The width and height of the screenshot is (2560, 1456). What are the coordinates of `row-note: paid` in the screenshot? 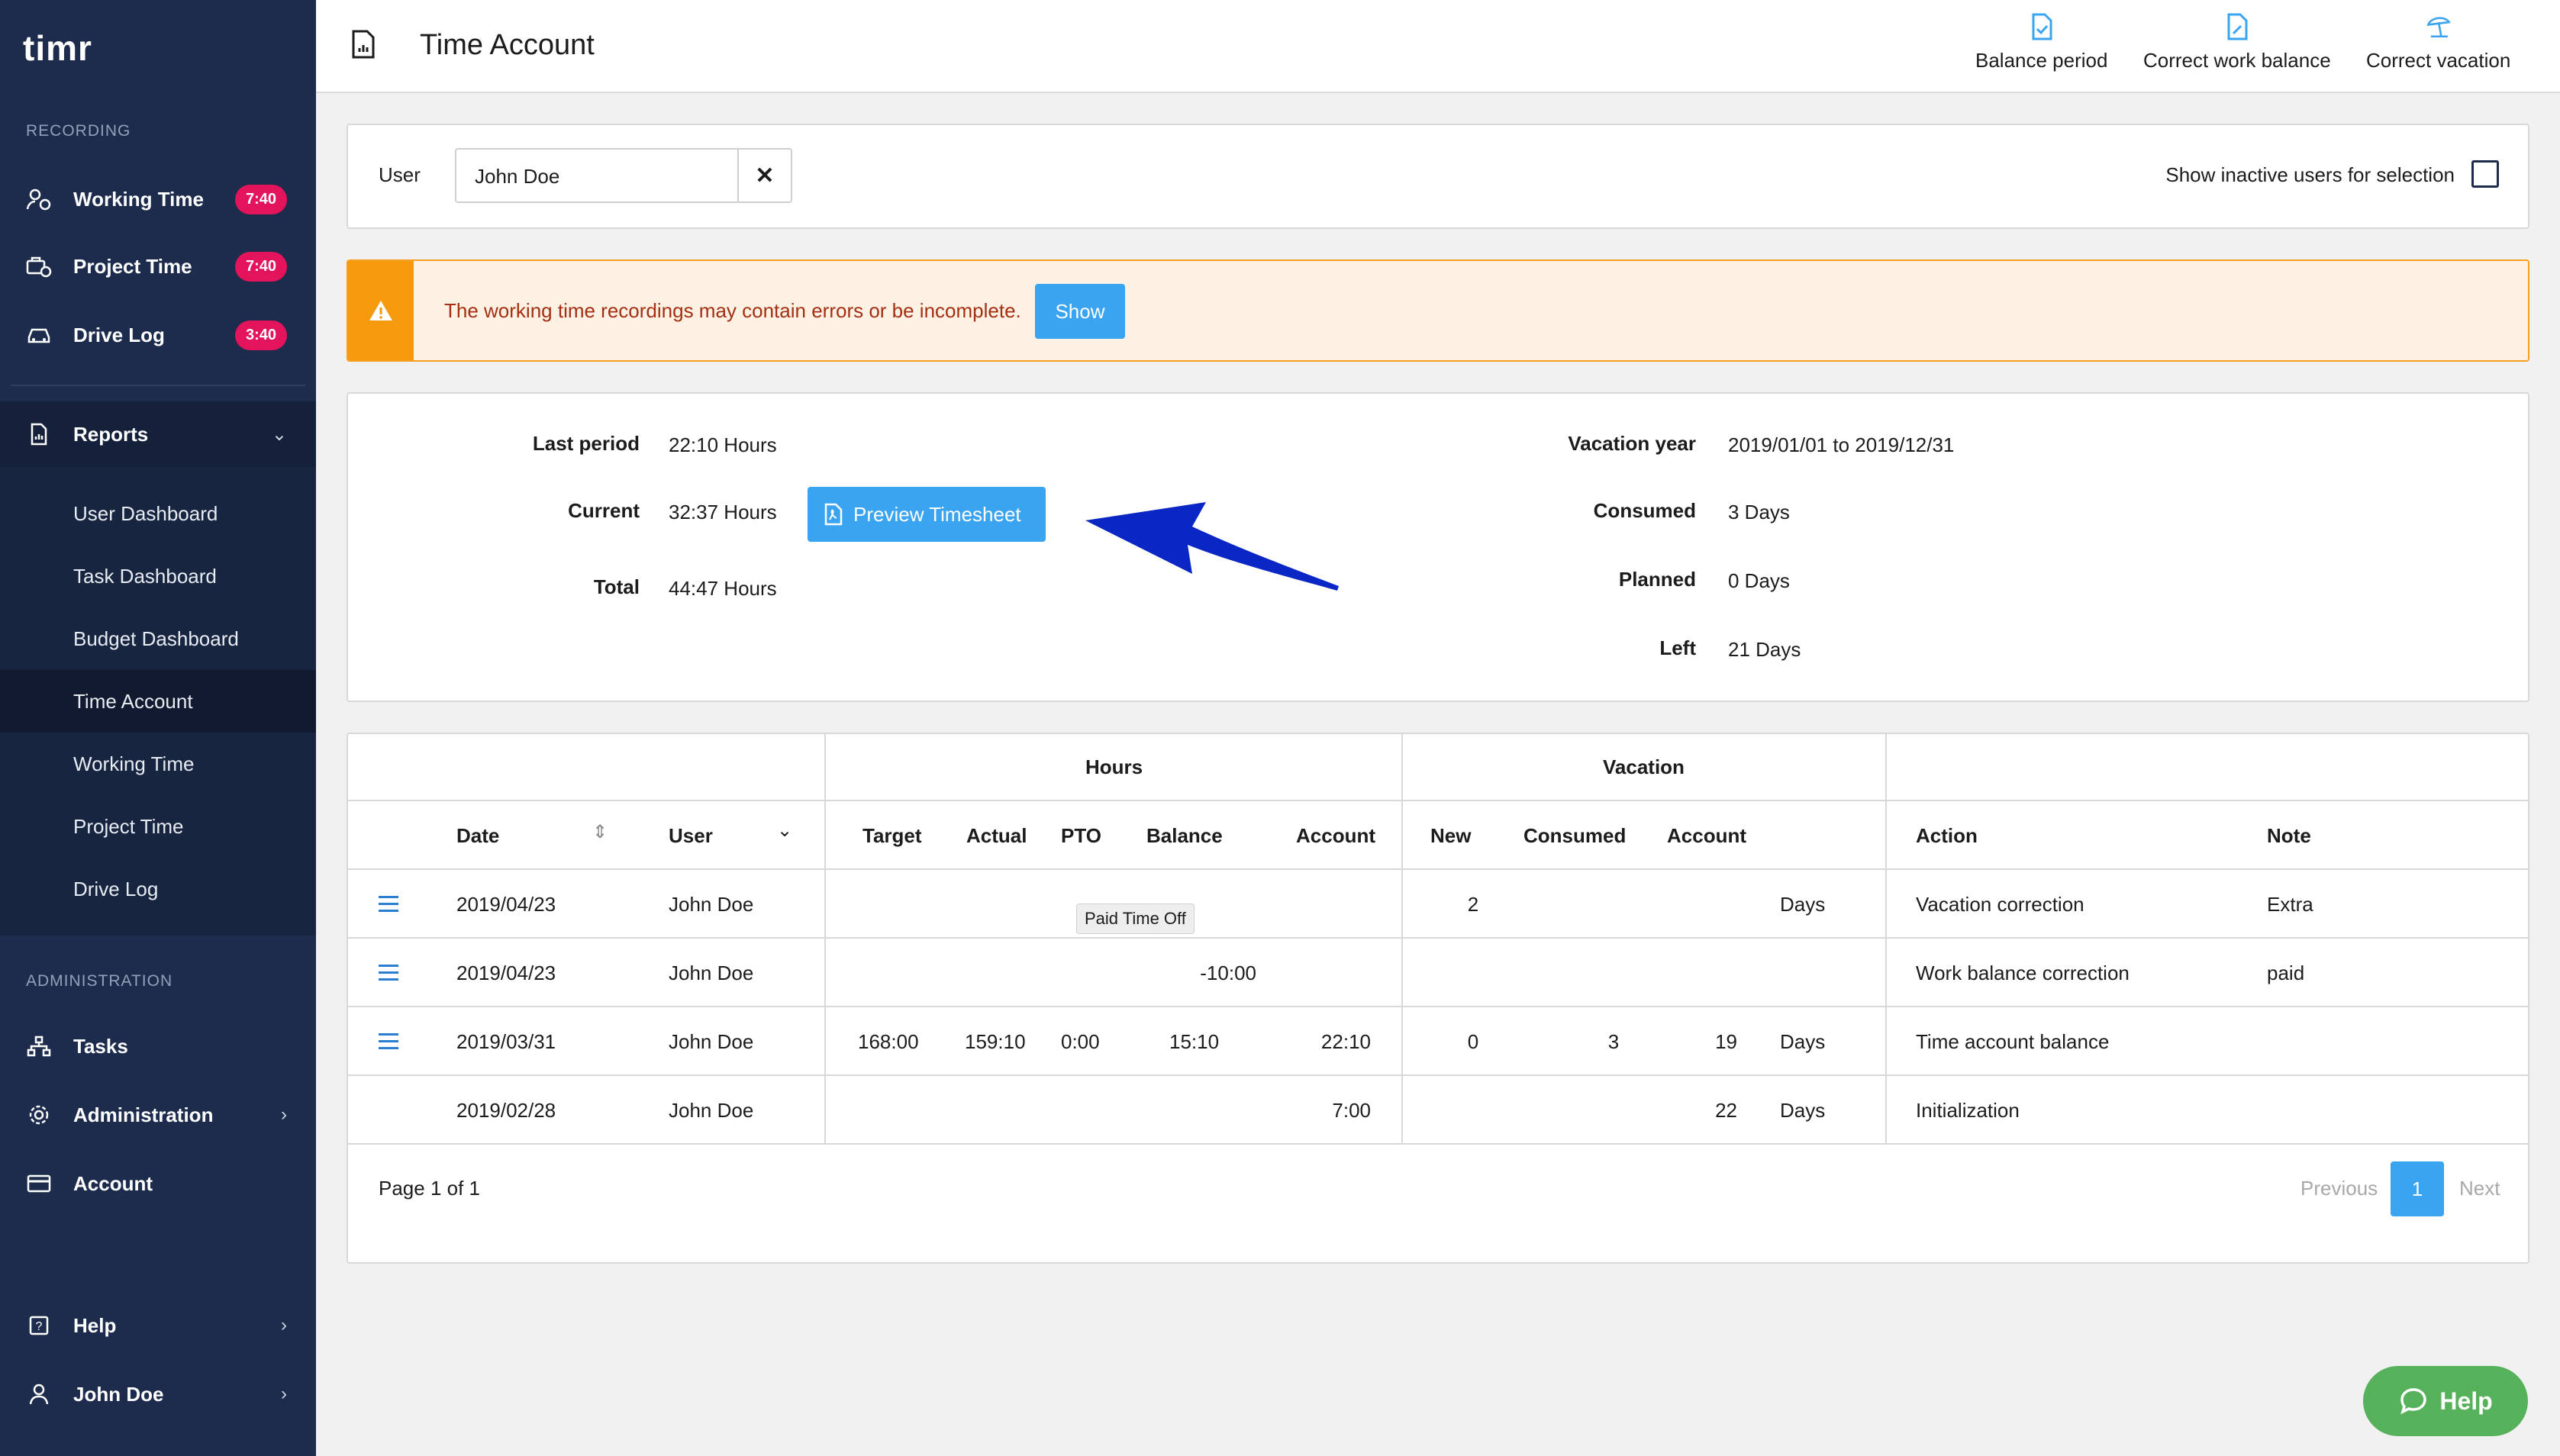 It's located at (2286, 973).